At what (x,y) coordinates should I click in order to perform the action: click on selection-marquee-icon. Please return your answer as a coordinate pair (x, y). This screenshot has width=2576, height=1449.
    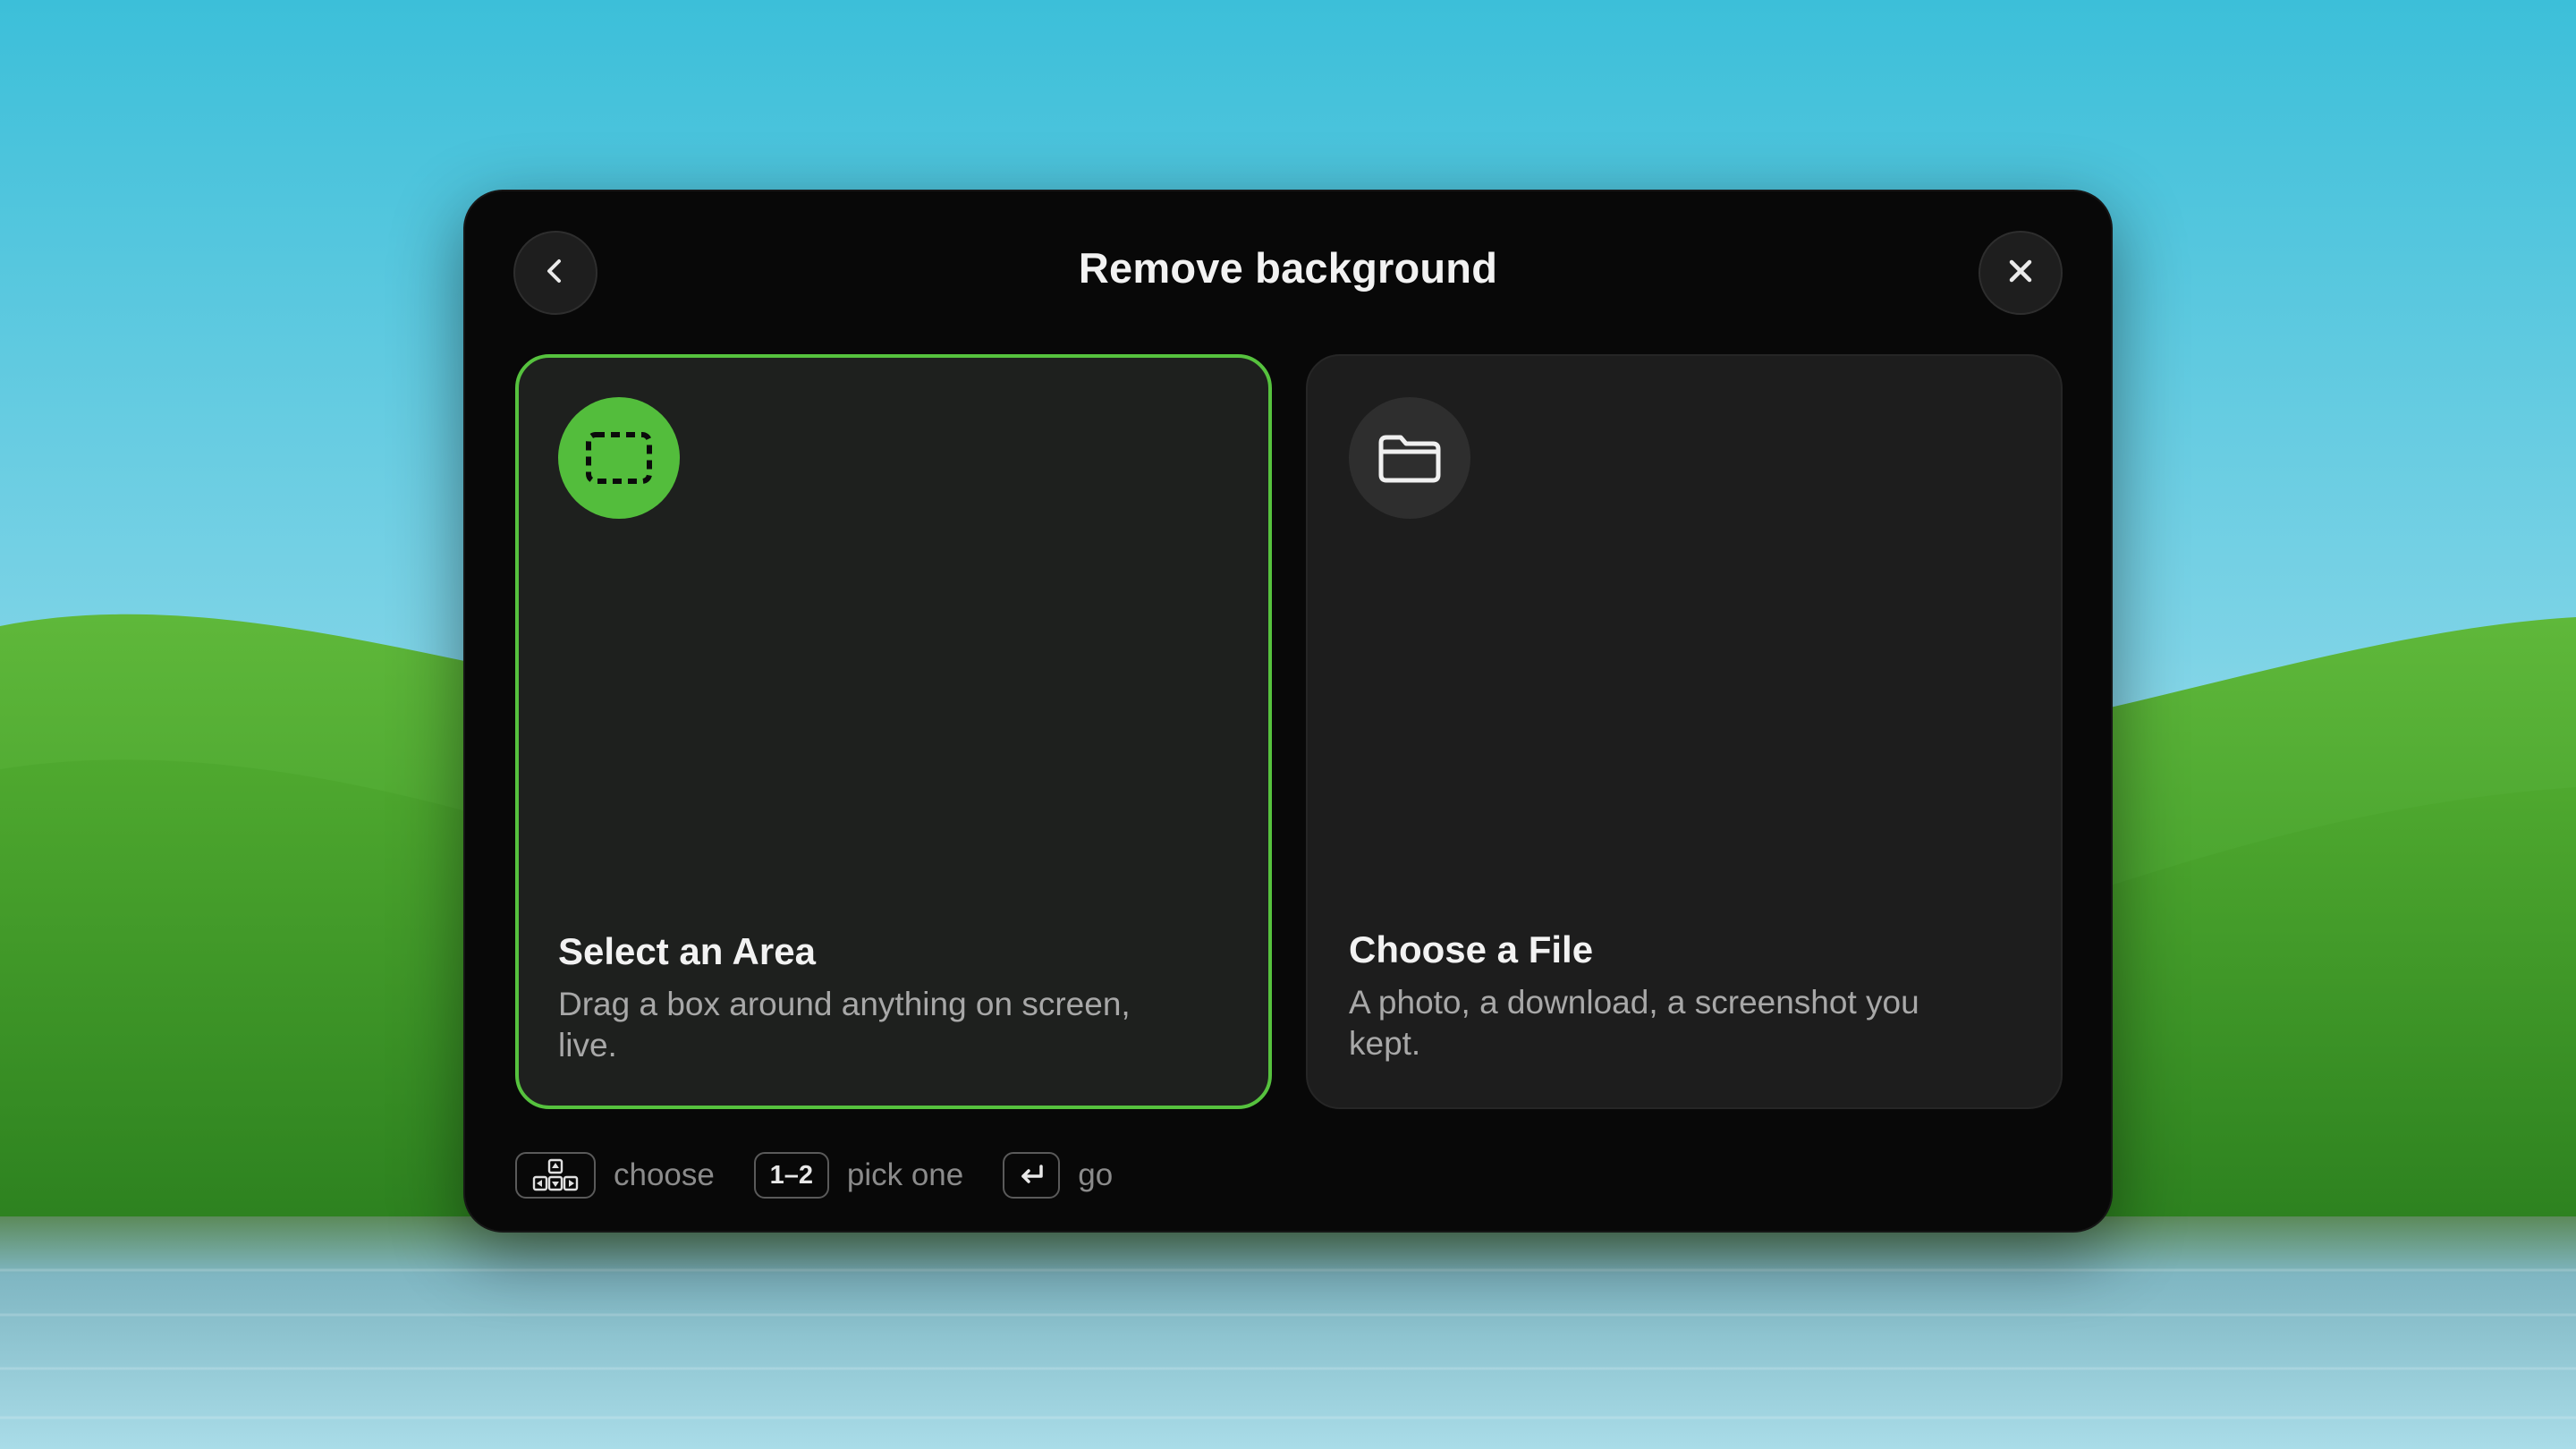
    Looking at the image, I should click on (619, 458).